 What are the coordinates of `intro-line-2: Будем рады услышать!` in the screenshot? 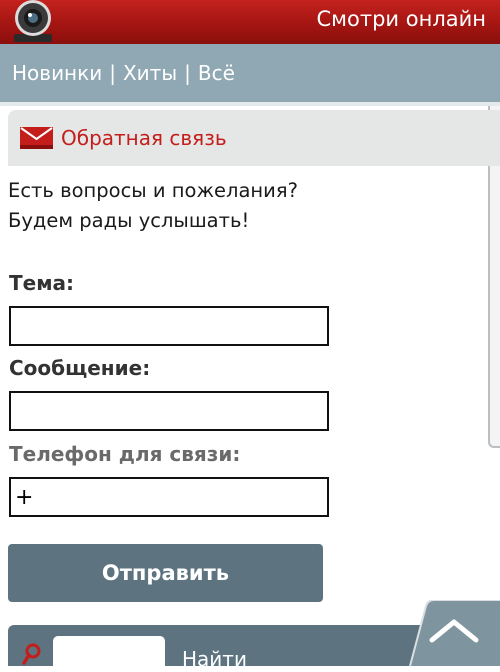 It's located at (129, 220).